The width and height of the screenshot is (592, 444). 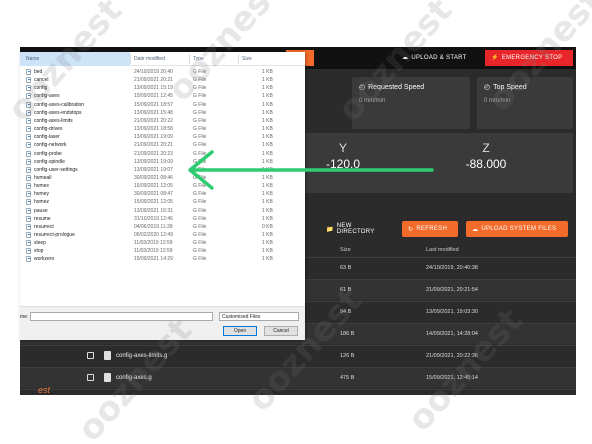 What do you see at coordinates (311, 170) in the screenshot?
I see `annotation-arrow` at bounding box center [311, 170].